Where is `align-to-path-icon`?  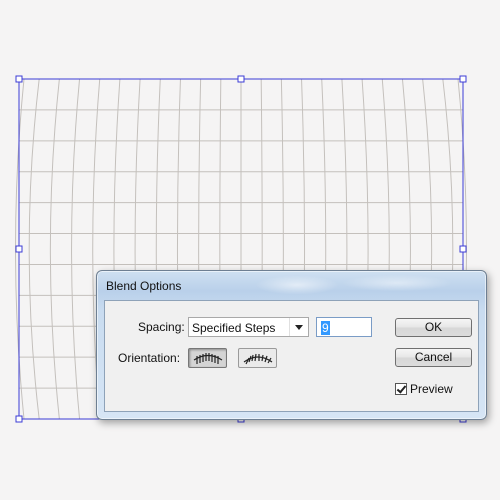
align-to-path-icon is located at coordinates (258, 359).